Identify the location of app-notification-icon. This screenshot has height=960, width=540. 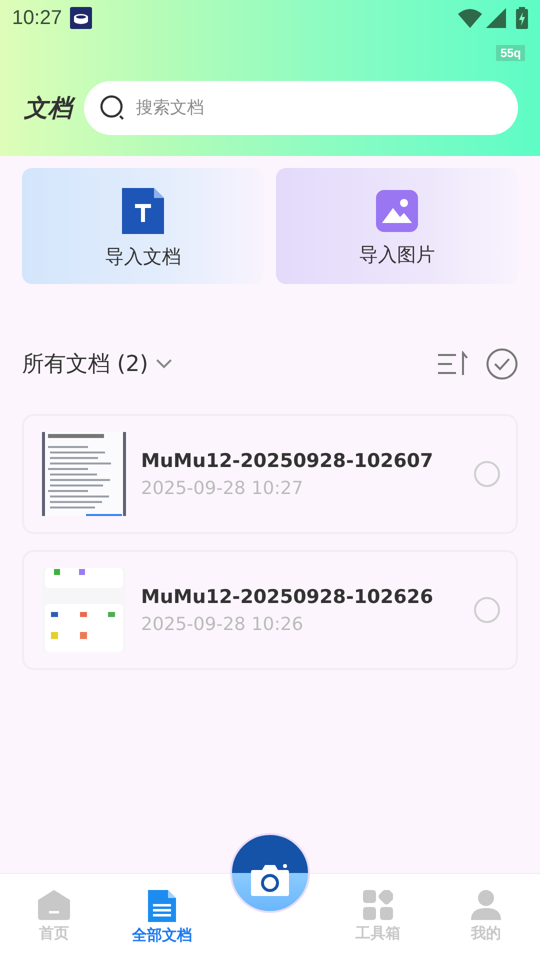
(81, 18).